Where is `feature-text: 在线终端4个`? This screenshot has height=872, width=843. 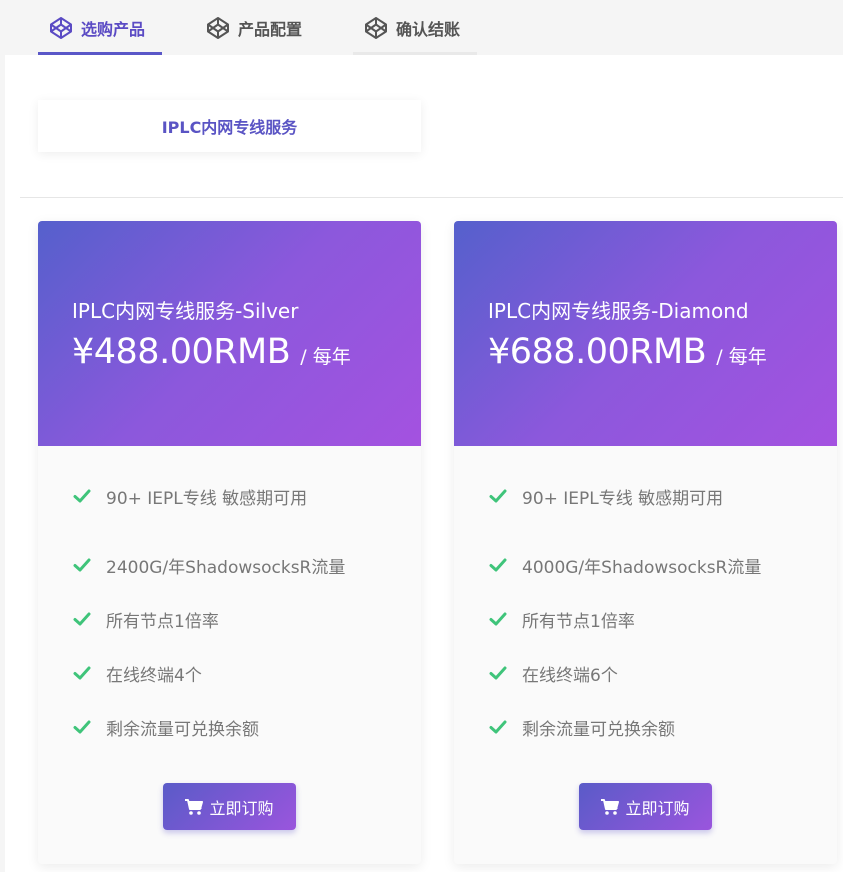
feature-text: 在线终端4个 is located at coordinates (154, 675).